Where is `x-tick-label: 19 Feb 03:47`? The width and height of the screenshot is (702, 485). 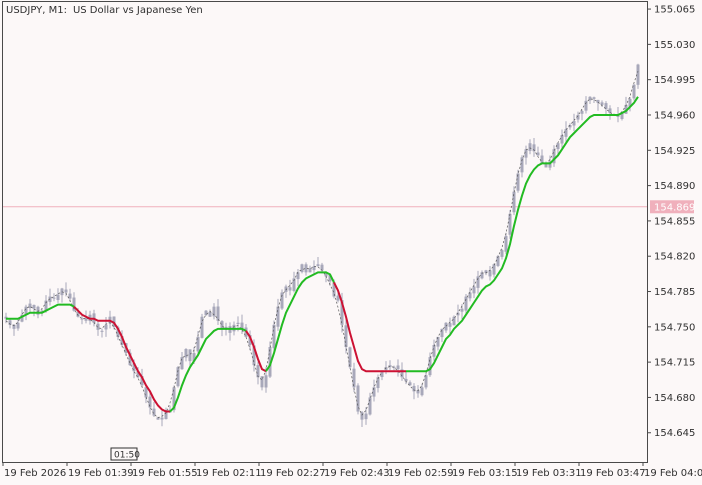
x-tick-label: 19 Feb 03:47 is located at coordinates (613, 473).